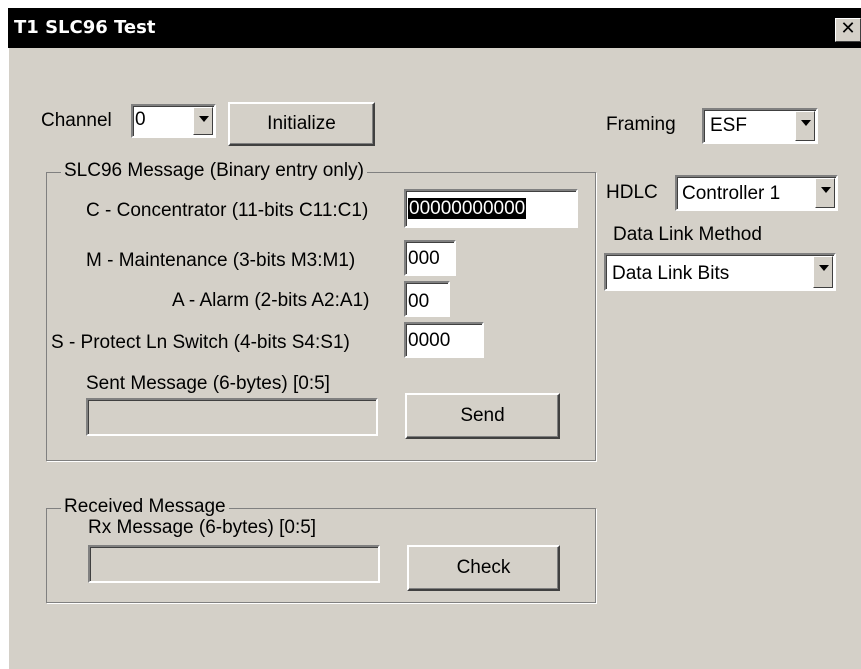  I want to click on c-concentrator-value: 00000000000, so click(467, 208).